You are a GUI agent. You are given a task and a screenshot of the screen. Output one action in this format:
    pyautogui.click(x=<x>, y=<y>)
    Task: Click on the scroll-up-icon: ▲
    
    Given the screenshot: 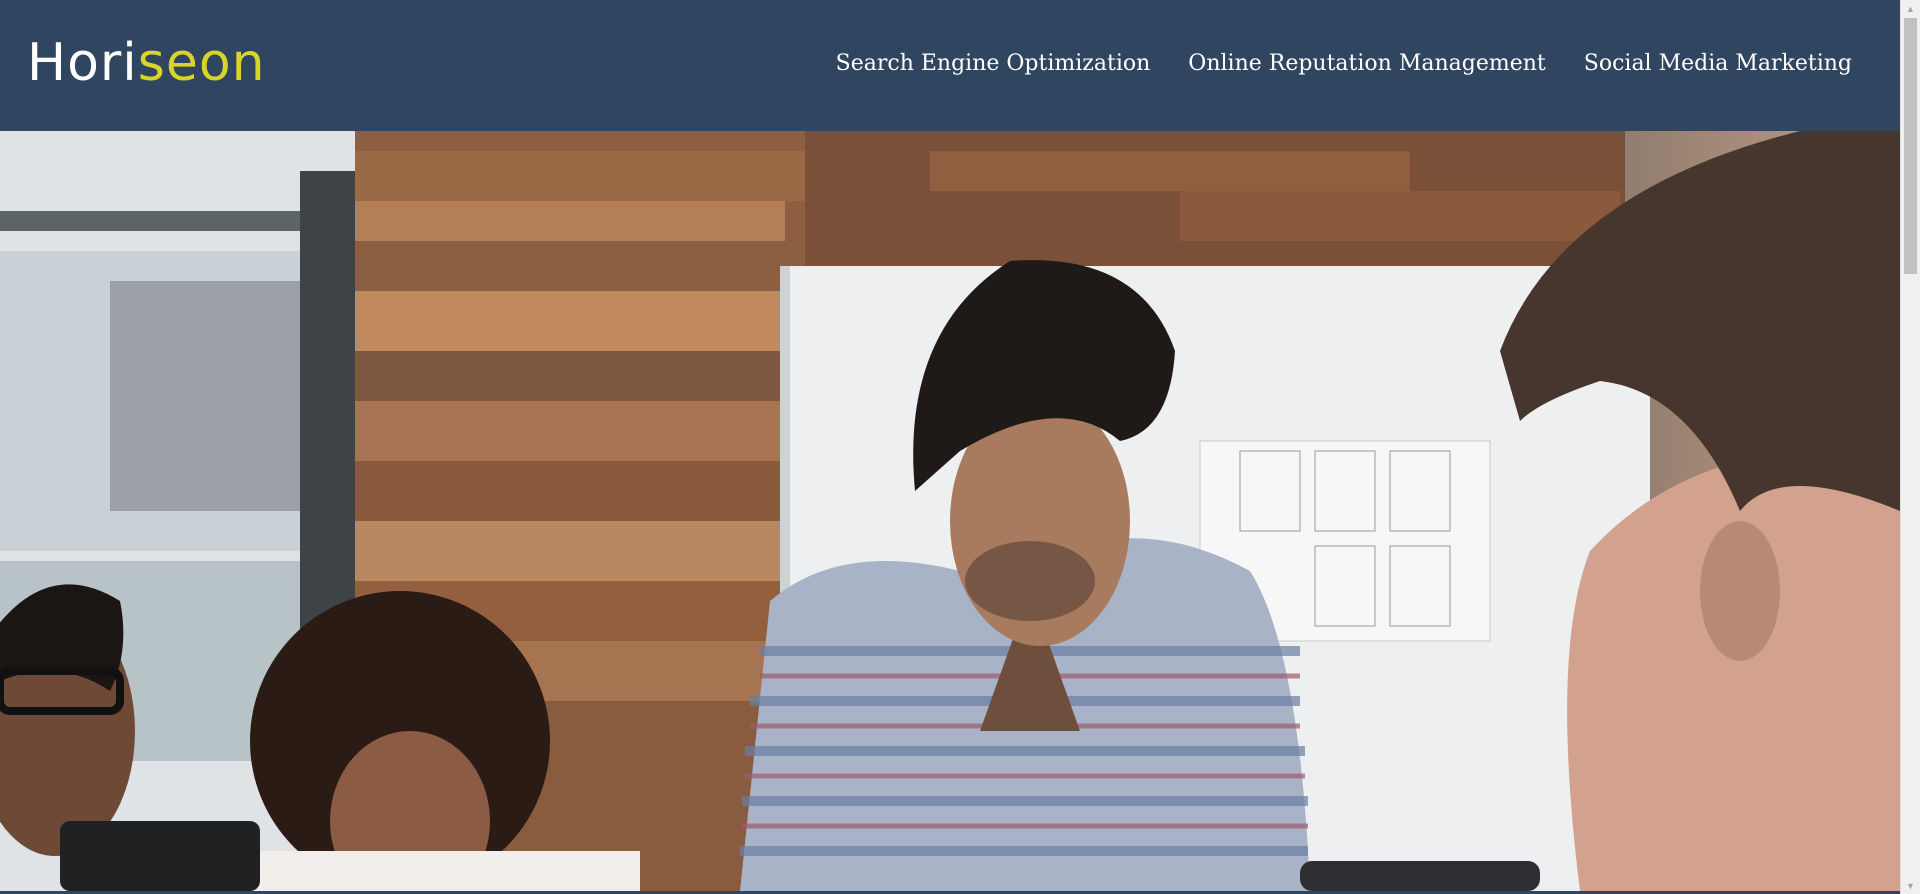 What is the action you would take?
    pyautogui.click(x=1910, y=8)
    